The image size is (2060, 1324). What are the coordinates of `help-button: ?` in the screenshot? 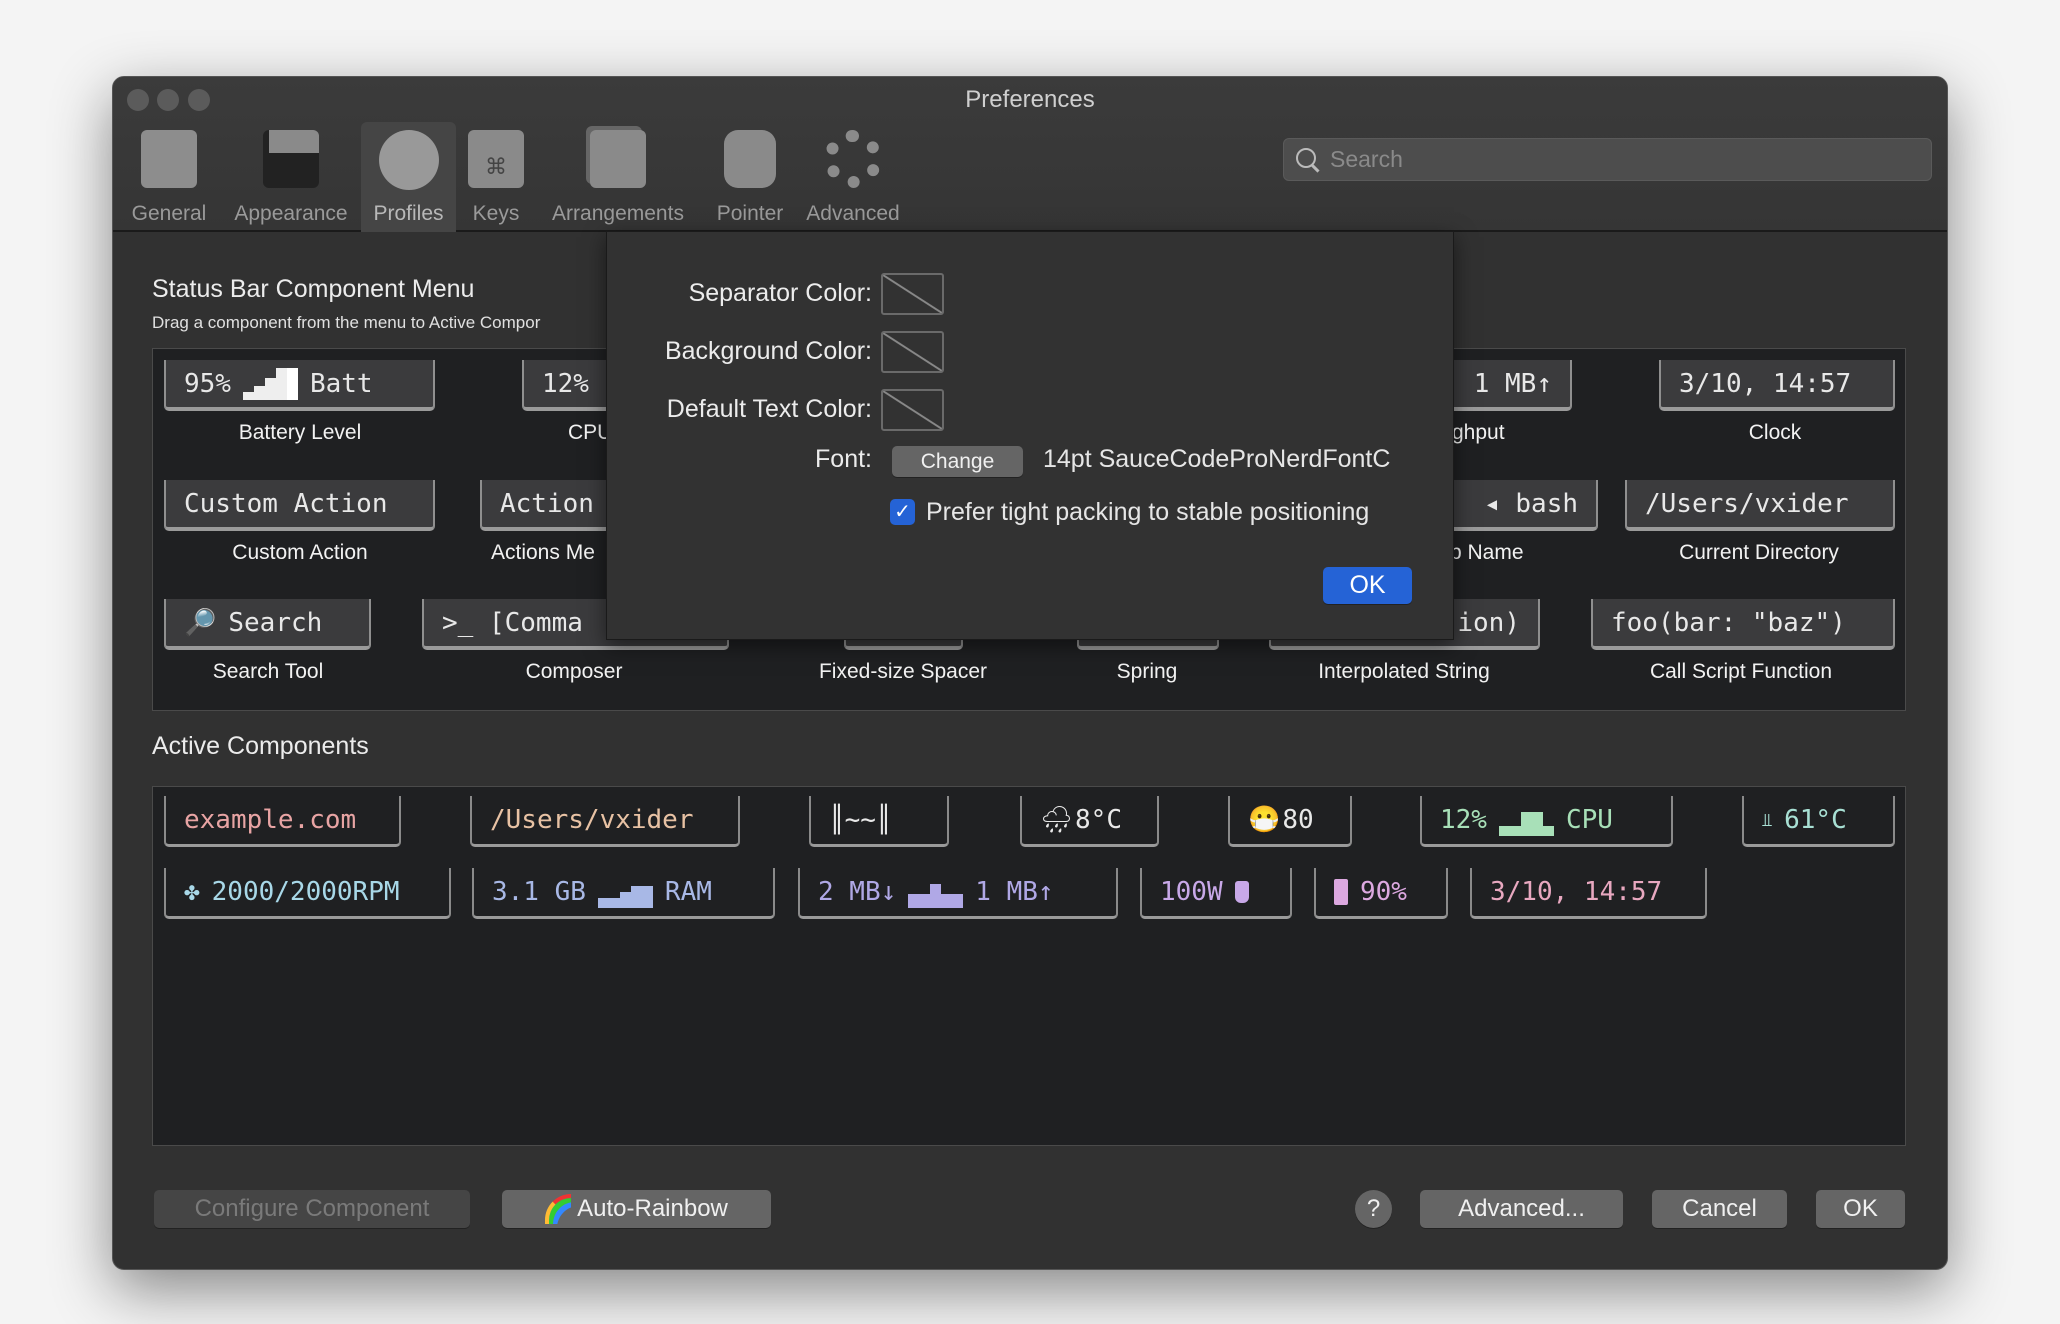 It's located at (1373, 1209).